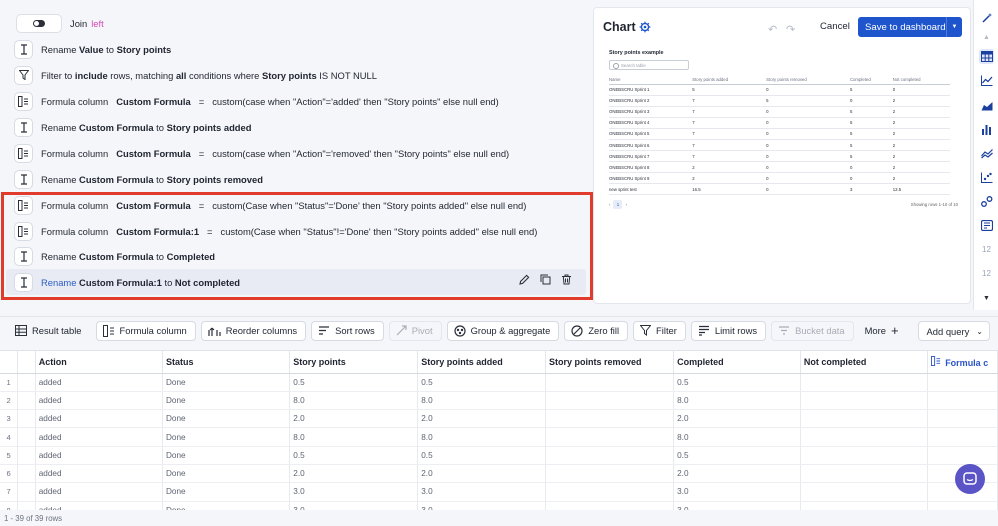 Image resolution: width=998 pixels, height=526 pixels. I want to click on preview-column-header: Name, so click(651, 80).